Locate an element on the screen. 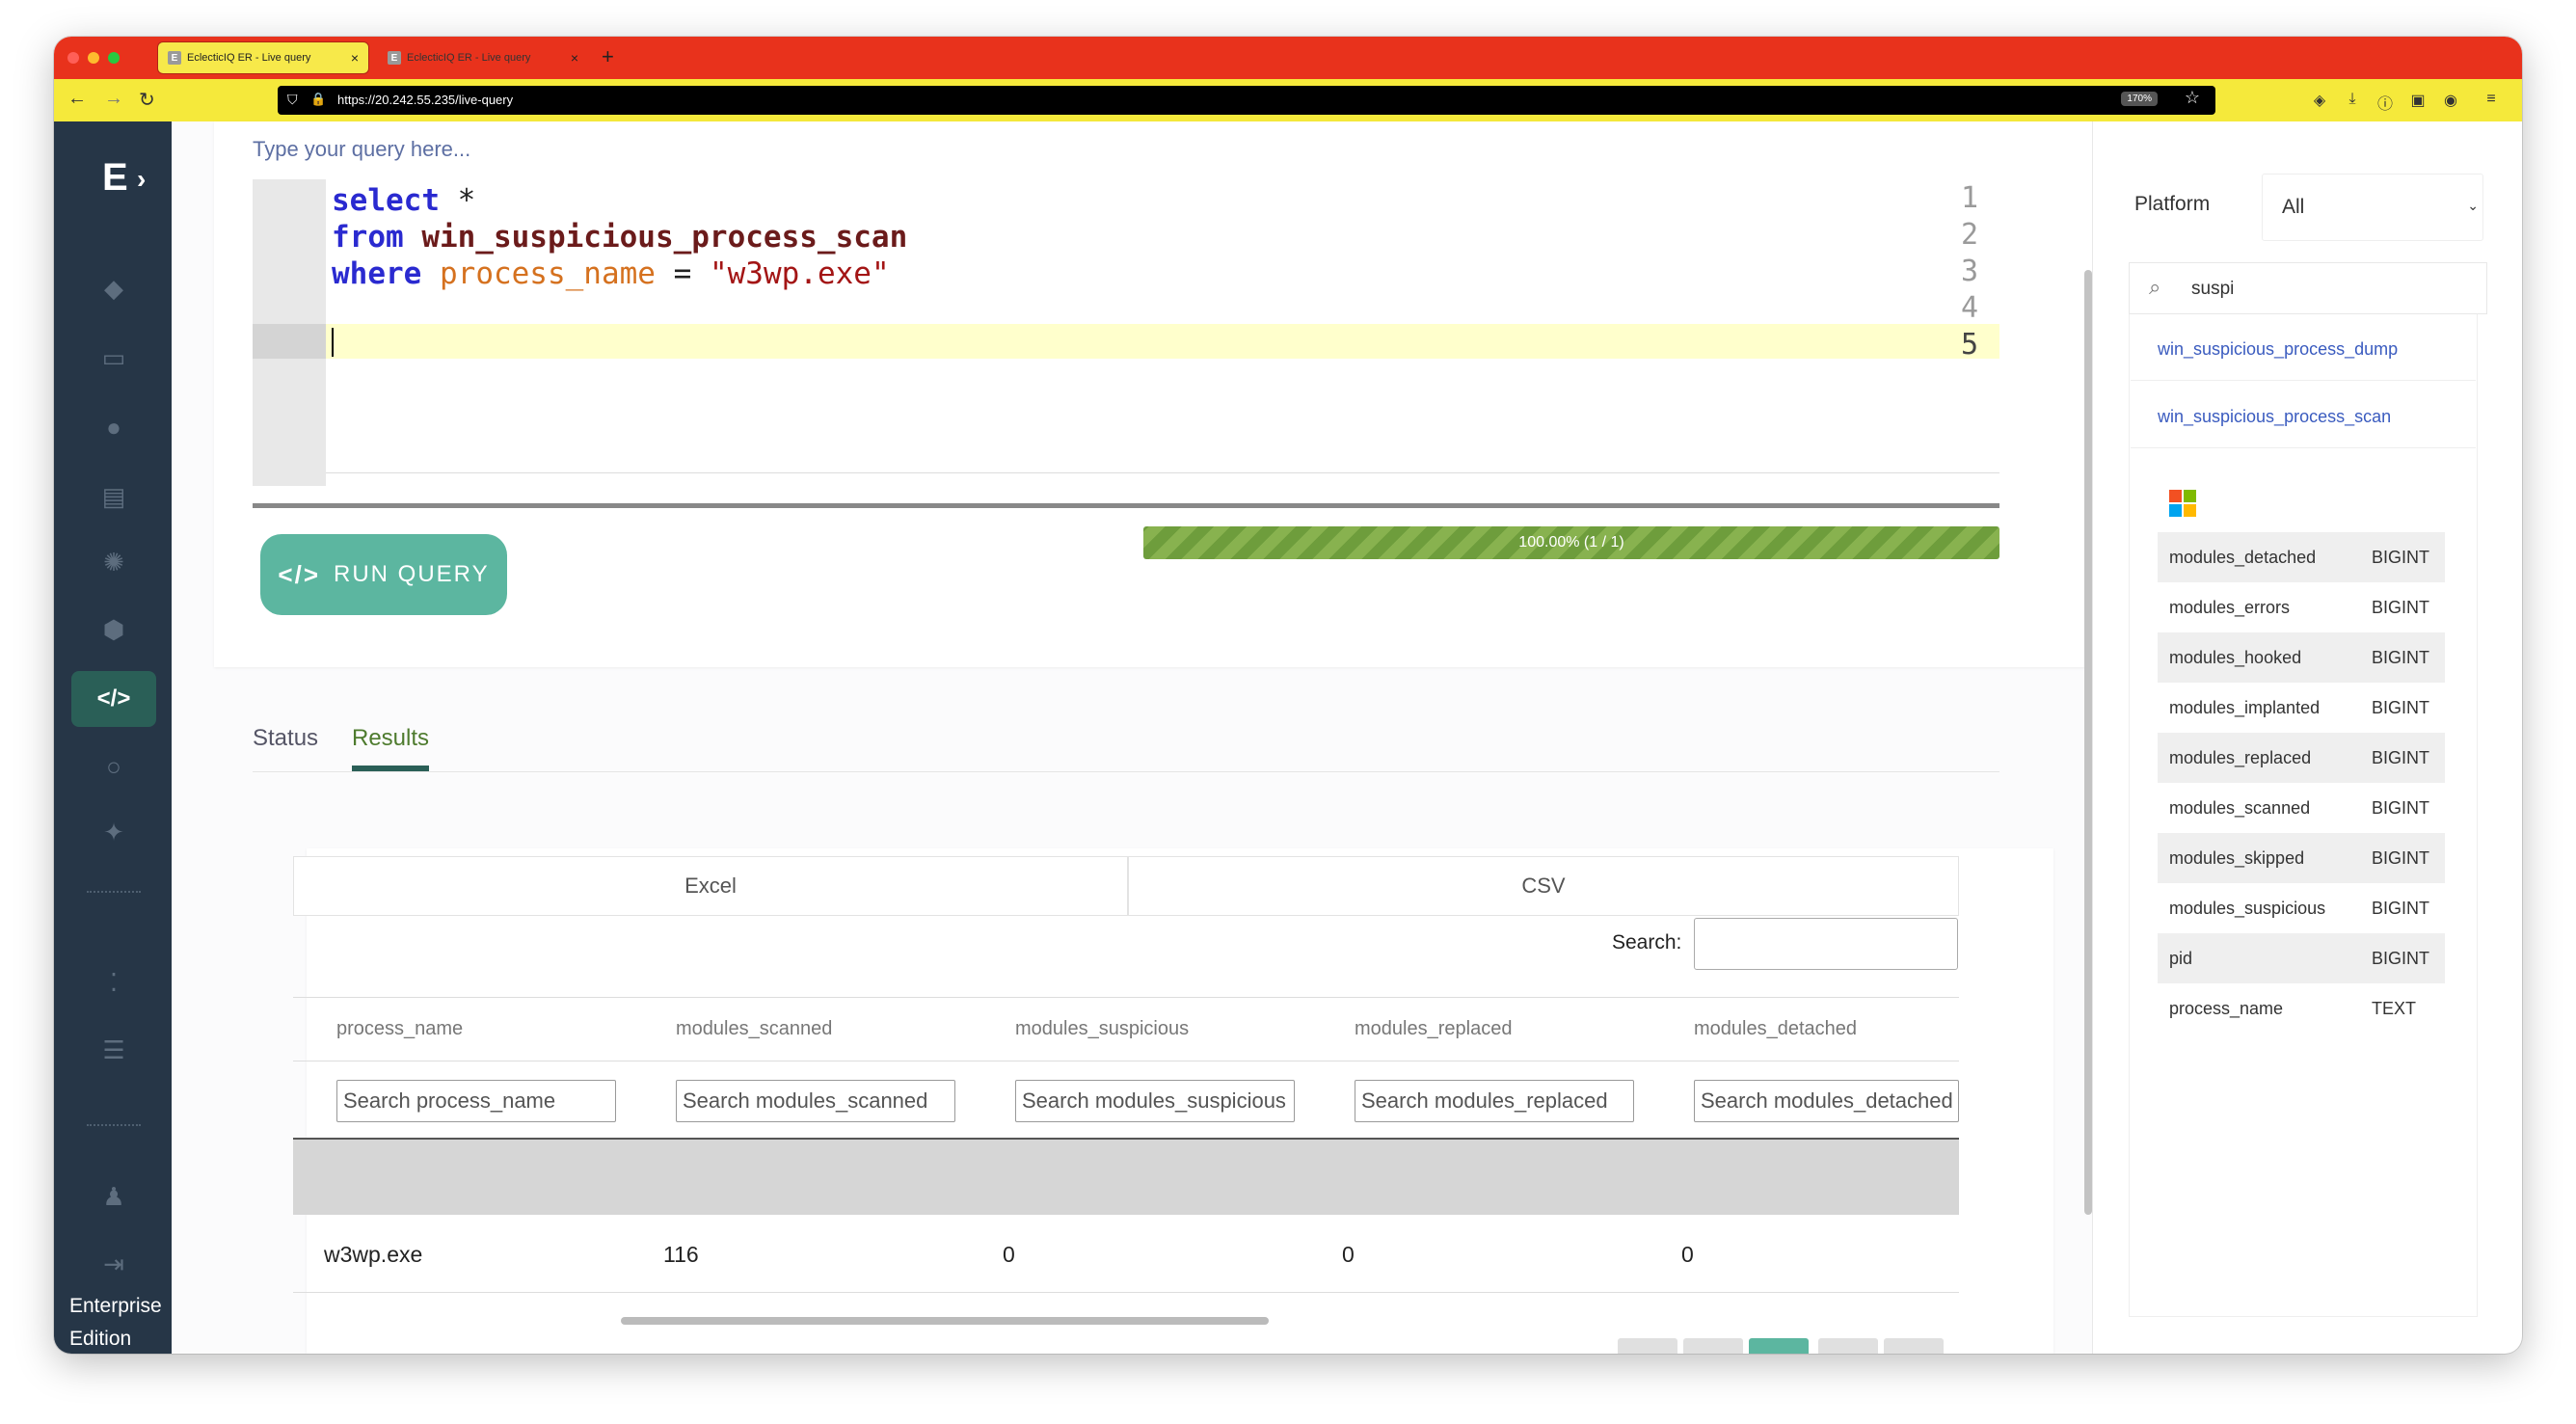 This screenshot has width=2576, height=1424. schema-row: modules_hooked BIGINT is located at coordinates (2302, 657).